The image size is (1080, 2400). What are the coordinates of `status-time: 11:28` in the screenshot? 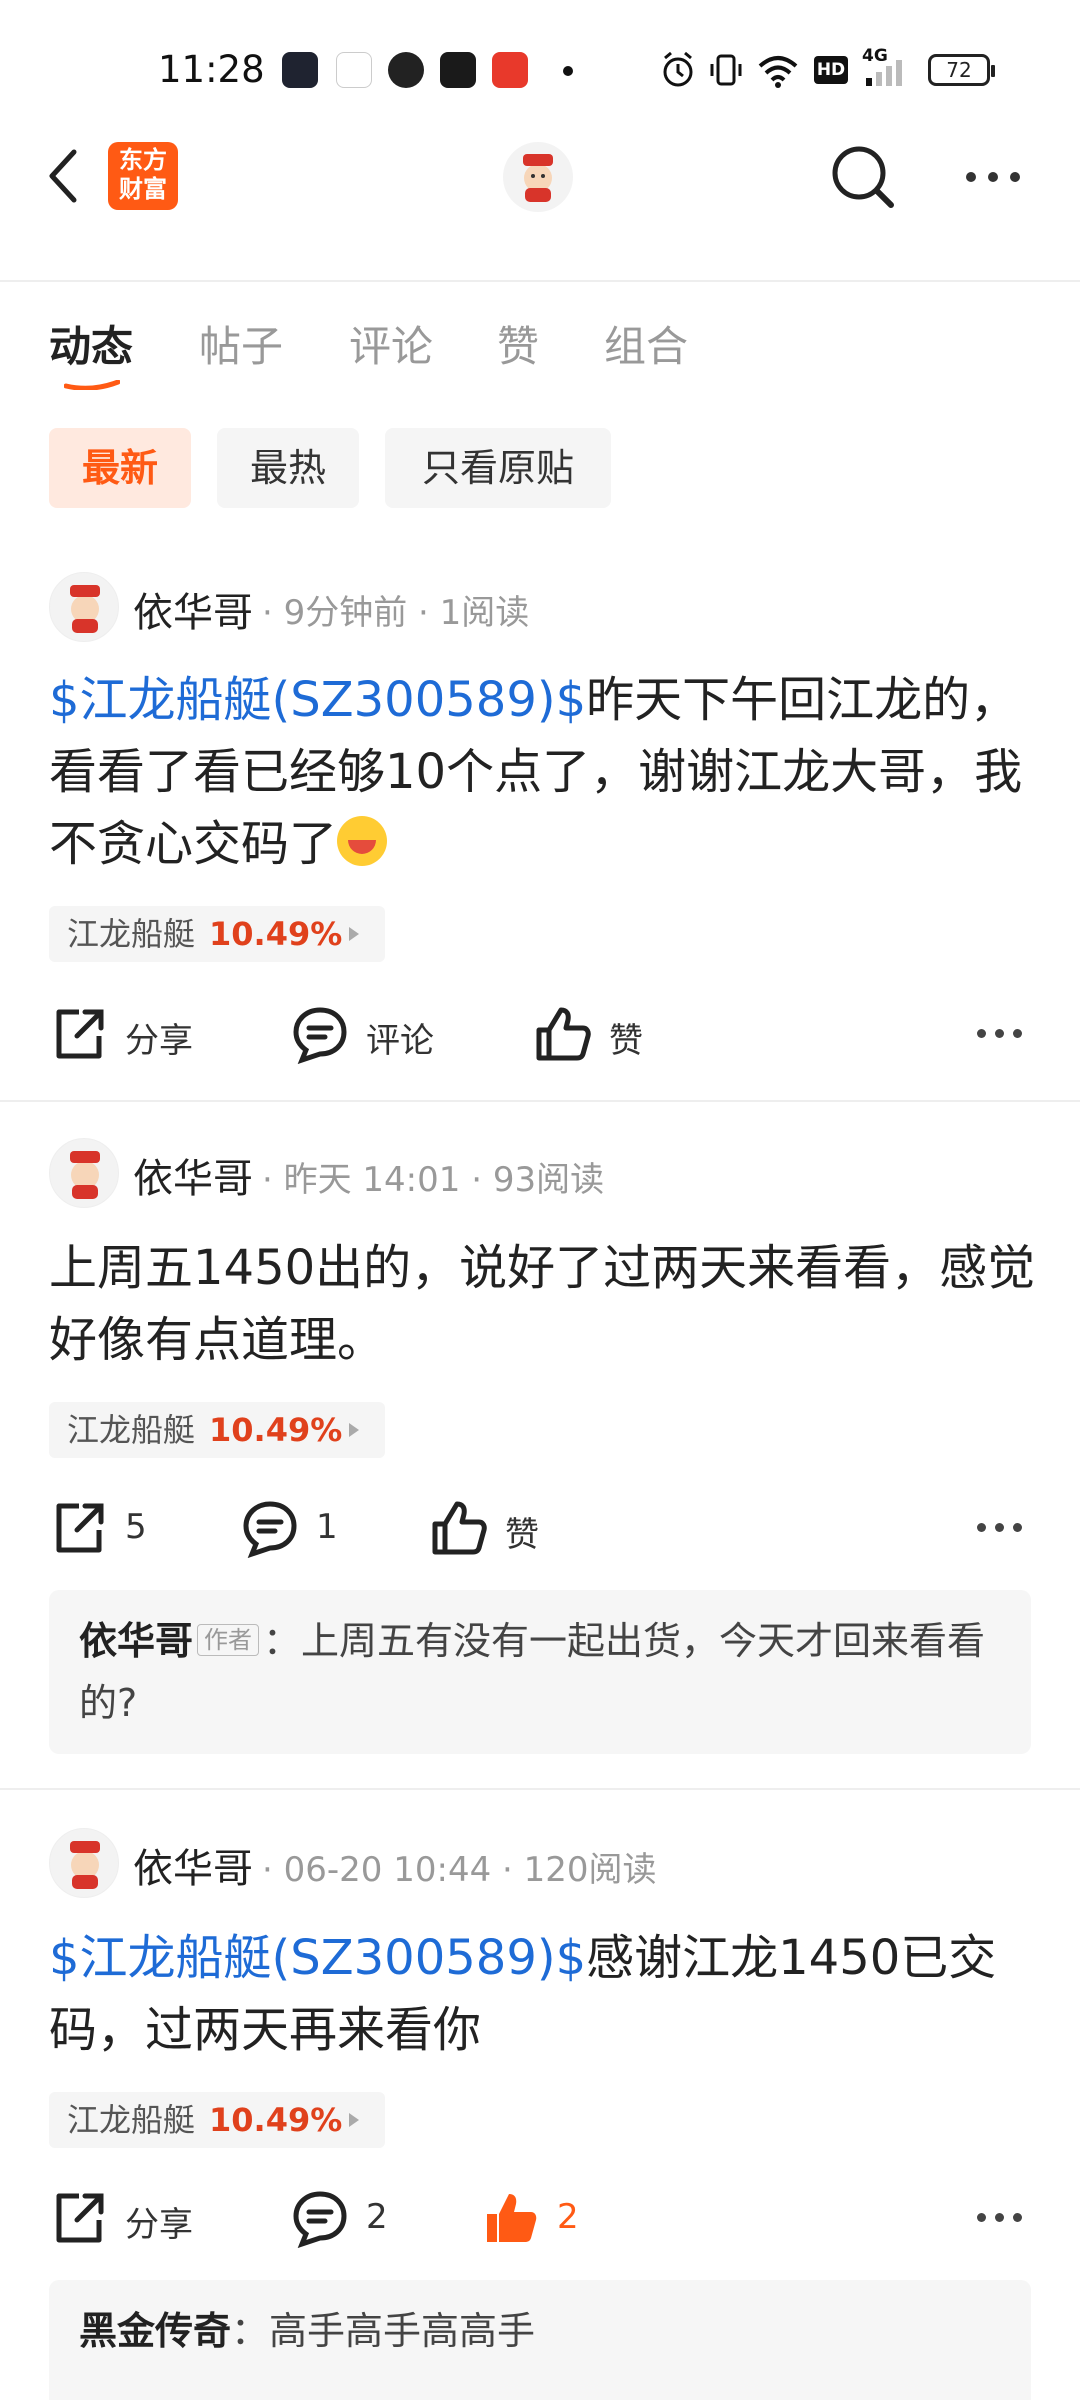 It's located at (211, 69).